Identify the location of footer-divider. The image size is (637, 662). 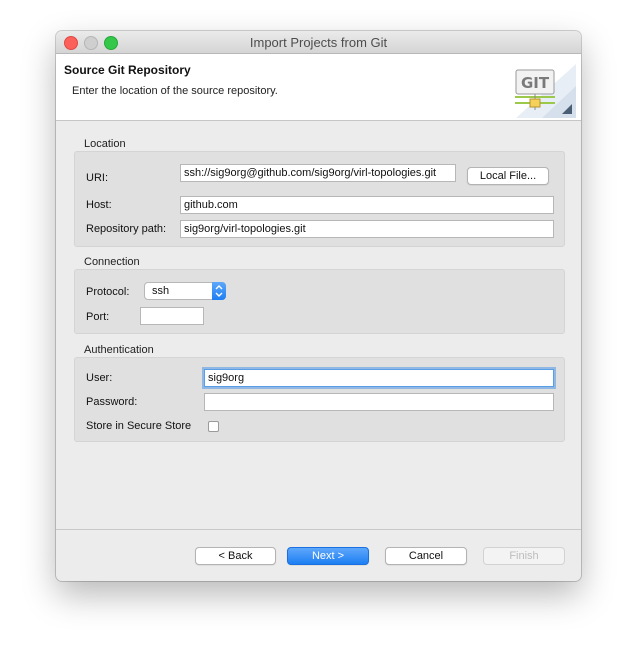
(318, 529).